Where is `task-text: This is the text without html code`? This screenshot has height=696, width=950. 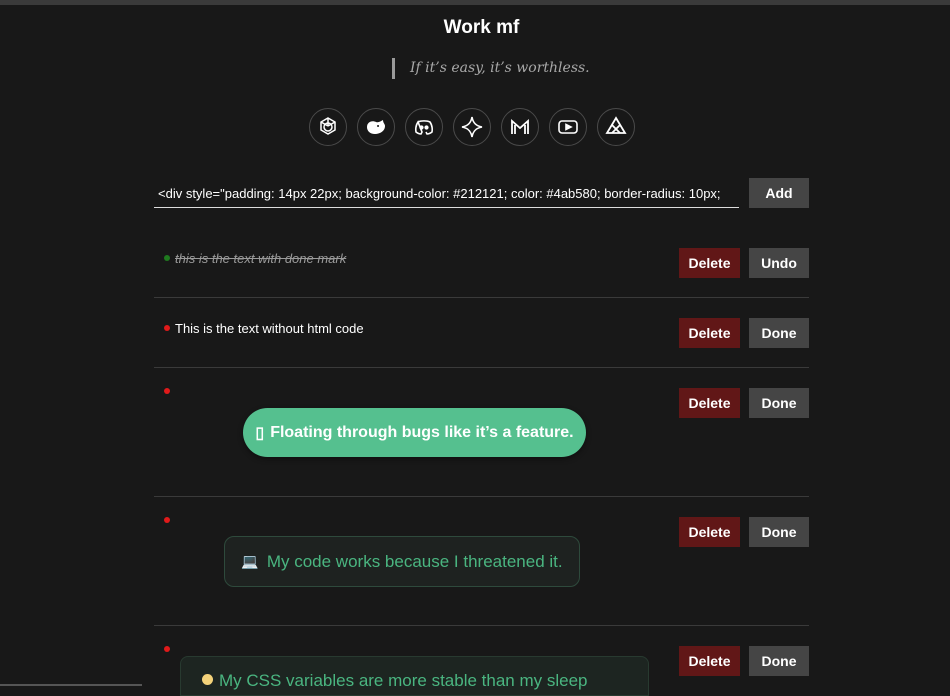 task-text: This is the text without html code is located at coordinates (269, 328).